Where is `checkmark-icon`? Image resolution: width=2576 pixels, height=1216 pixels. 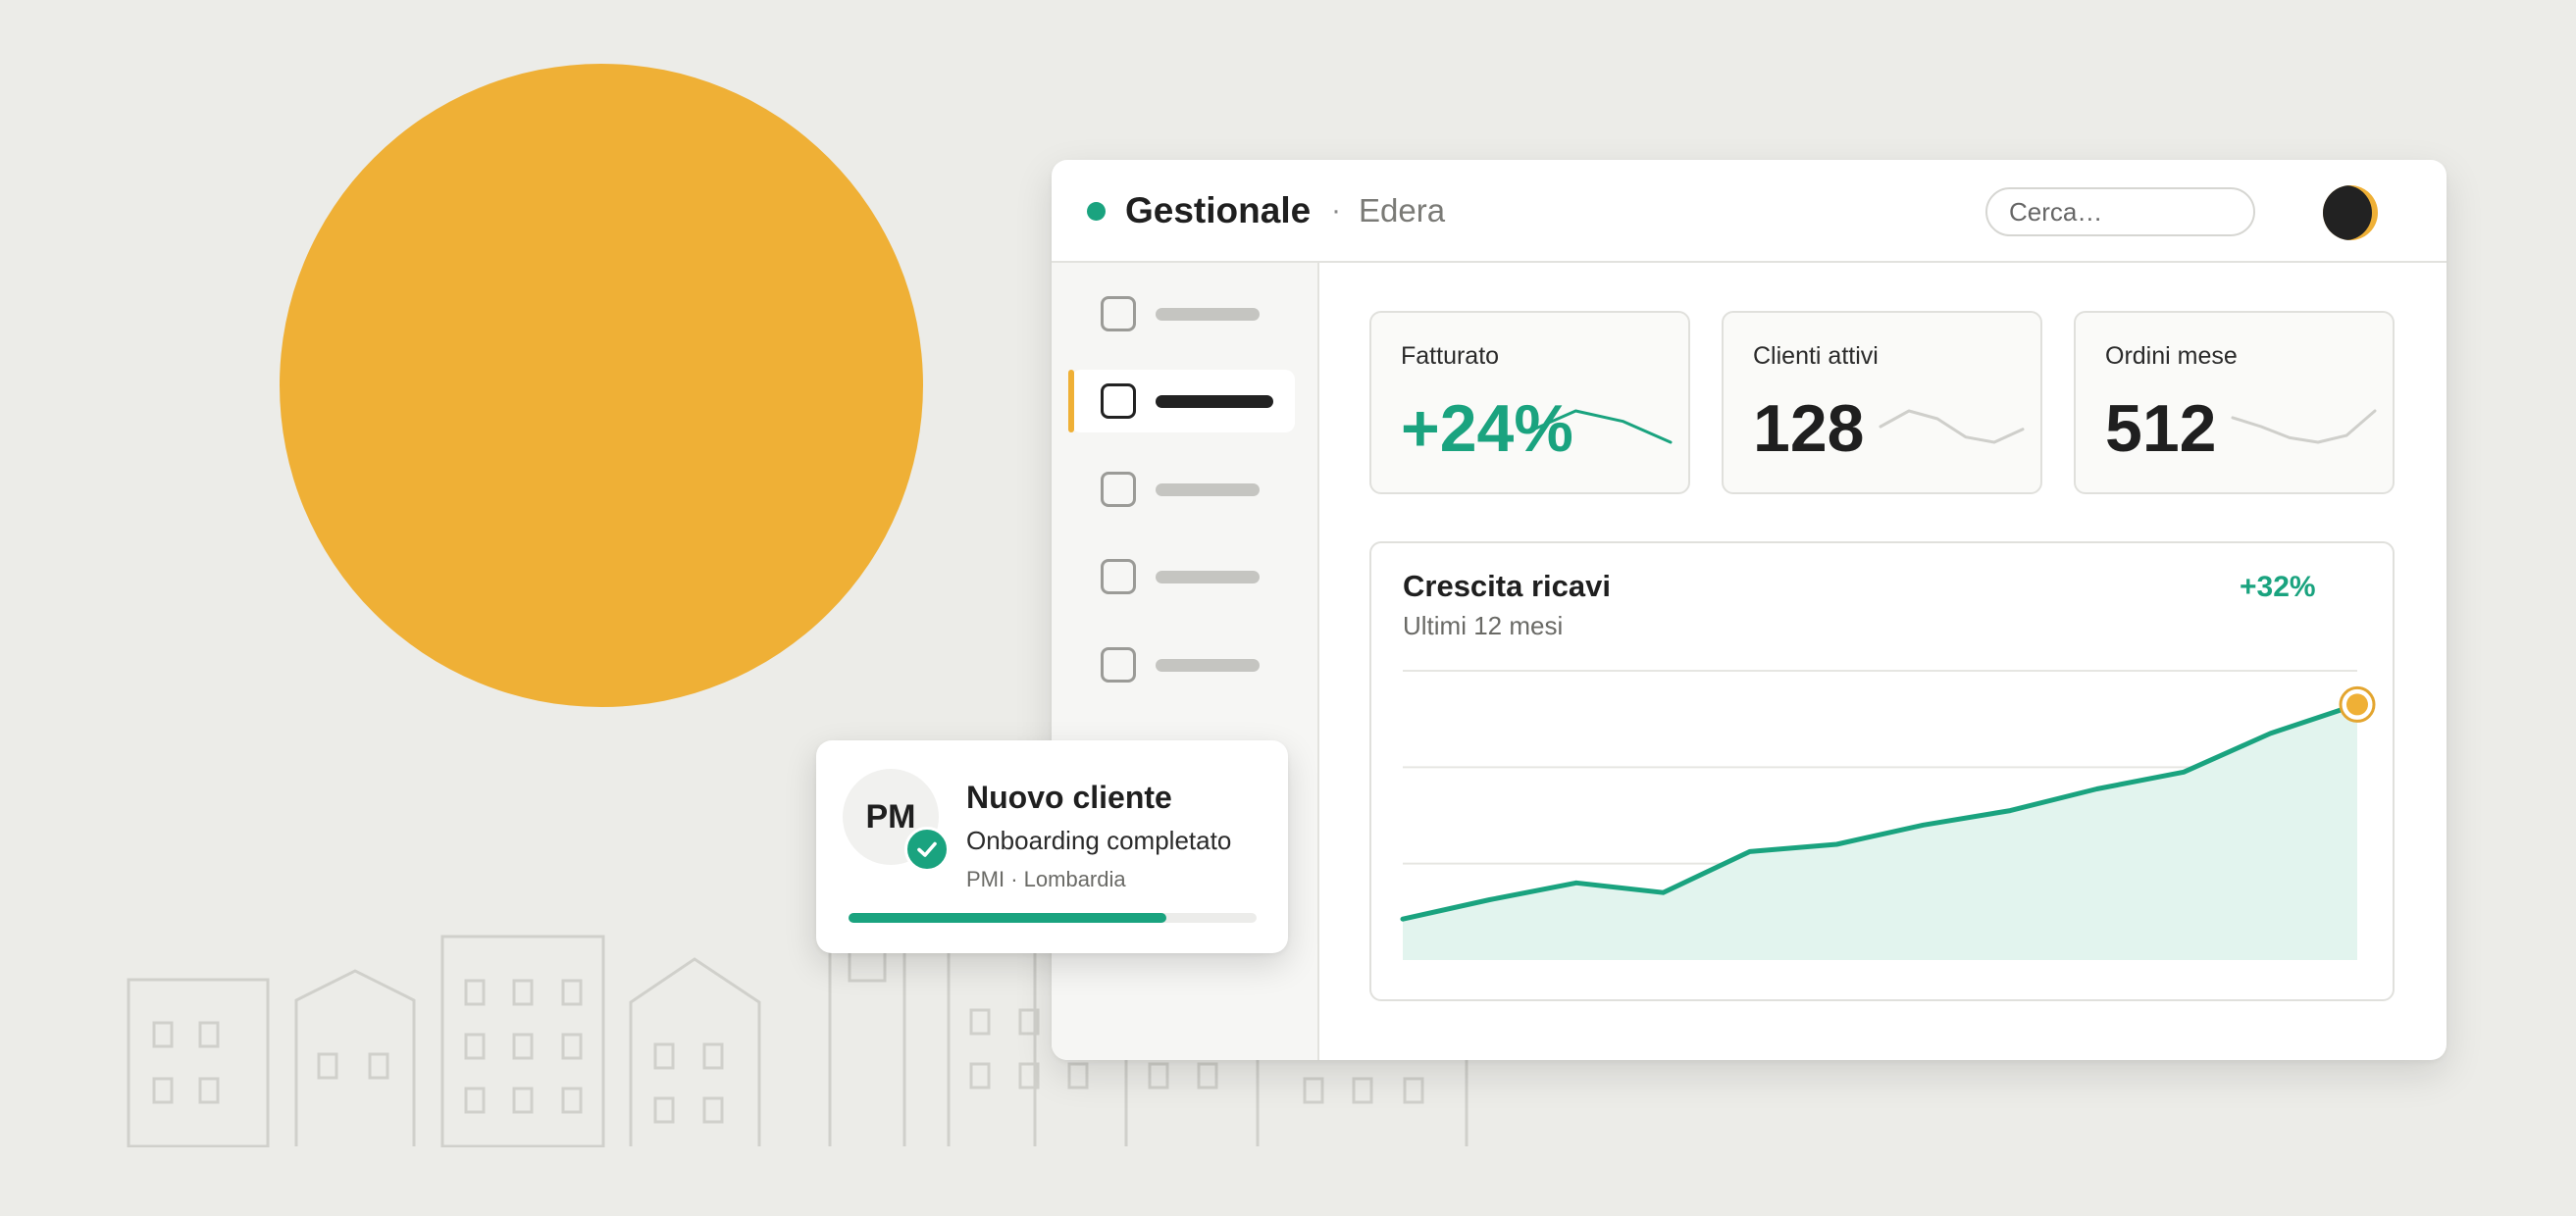 checkmark-icon is located at coordinates (927, 849).